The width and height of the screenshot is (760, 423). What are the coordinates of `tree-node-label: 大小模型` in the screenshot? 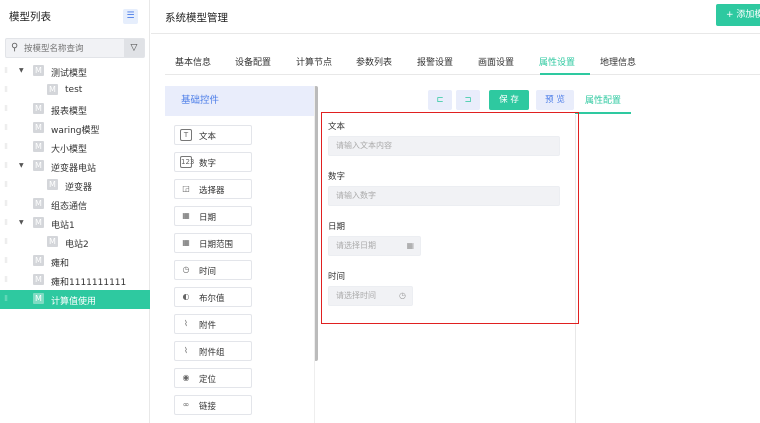 It's located at (69, 150).